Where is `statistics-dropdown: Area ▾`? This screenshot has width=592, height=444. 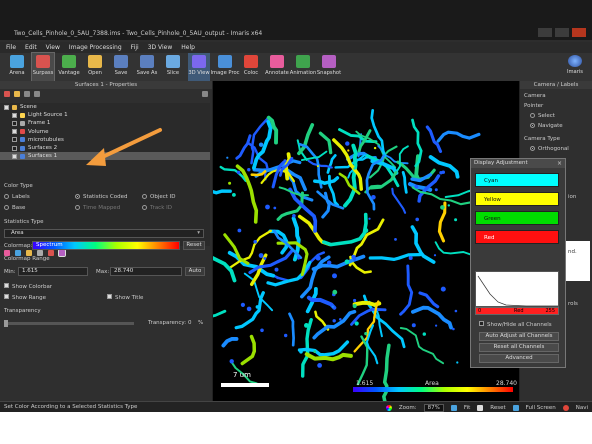 statistics-dropdown: Area ▾ is located at coordinates (104, 233).